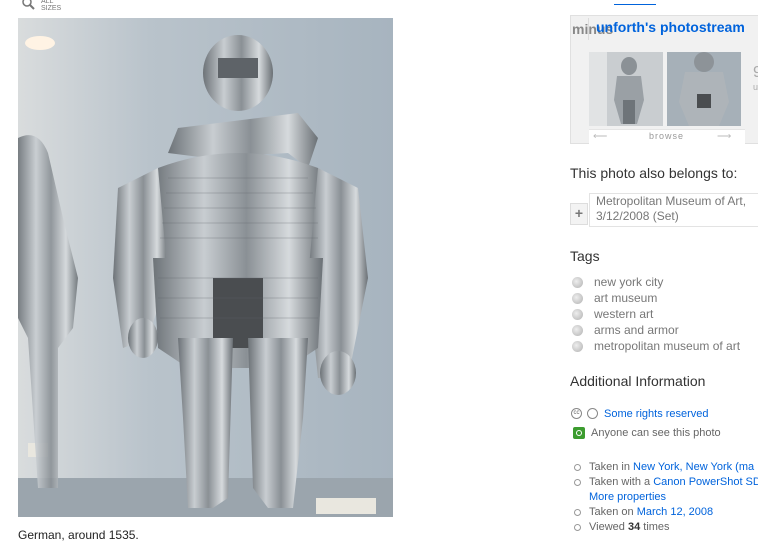 The image size is (758, 544). Describe the element at coordinates (623, 314) in the screenshot. I see `tag-label: western art` at that location.